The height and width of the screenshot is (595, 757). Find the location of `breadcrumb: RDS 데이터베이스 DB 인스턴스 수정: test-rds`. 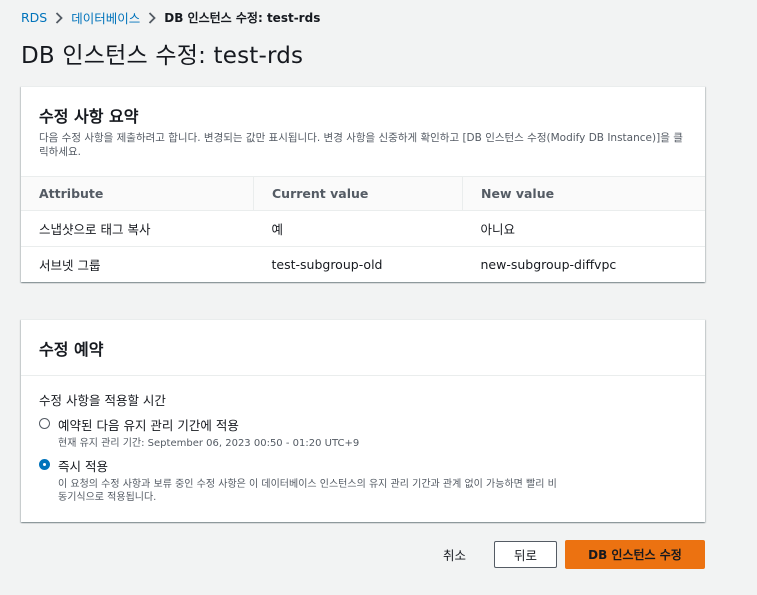

breadcrumb: RDS 데이터베이스 DB 인스턴스 수정: test-rds is located at coordinates (170, 17).